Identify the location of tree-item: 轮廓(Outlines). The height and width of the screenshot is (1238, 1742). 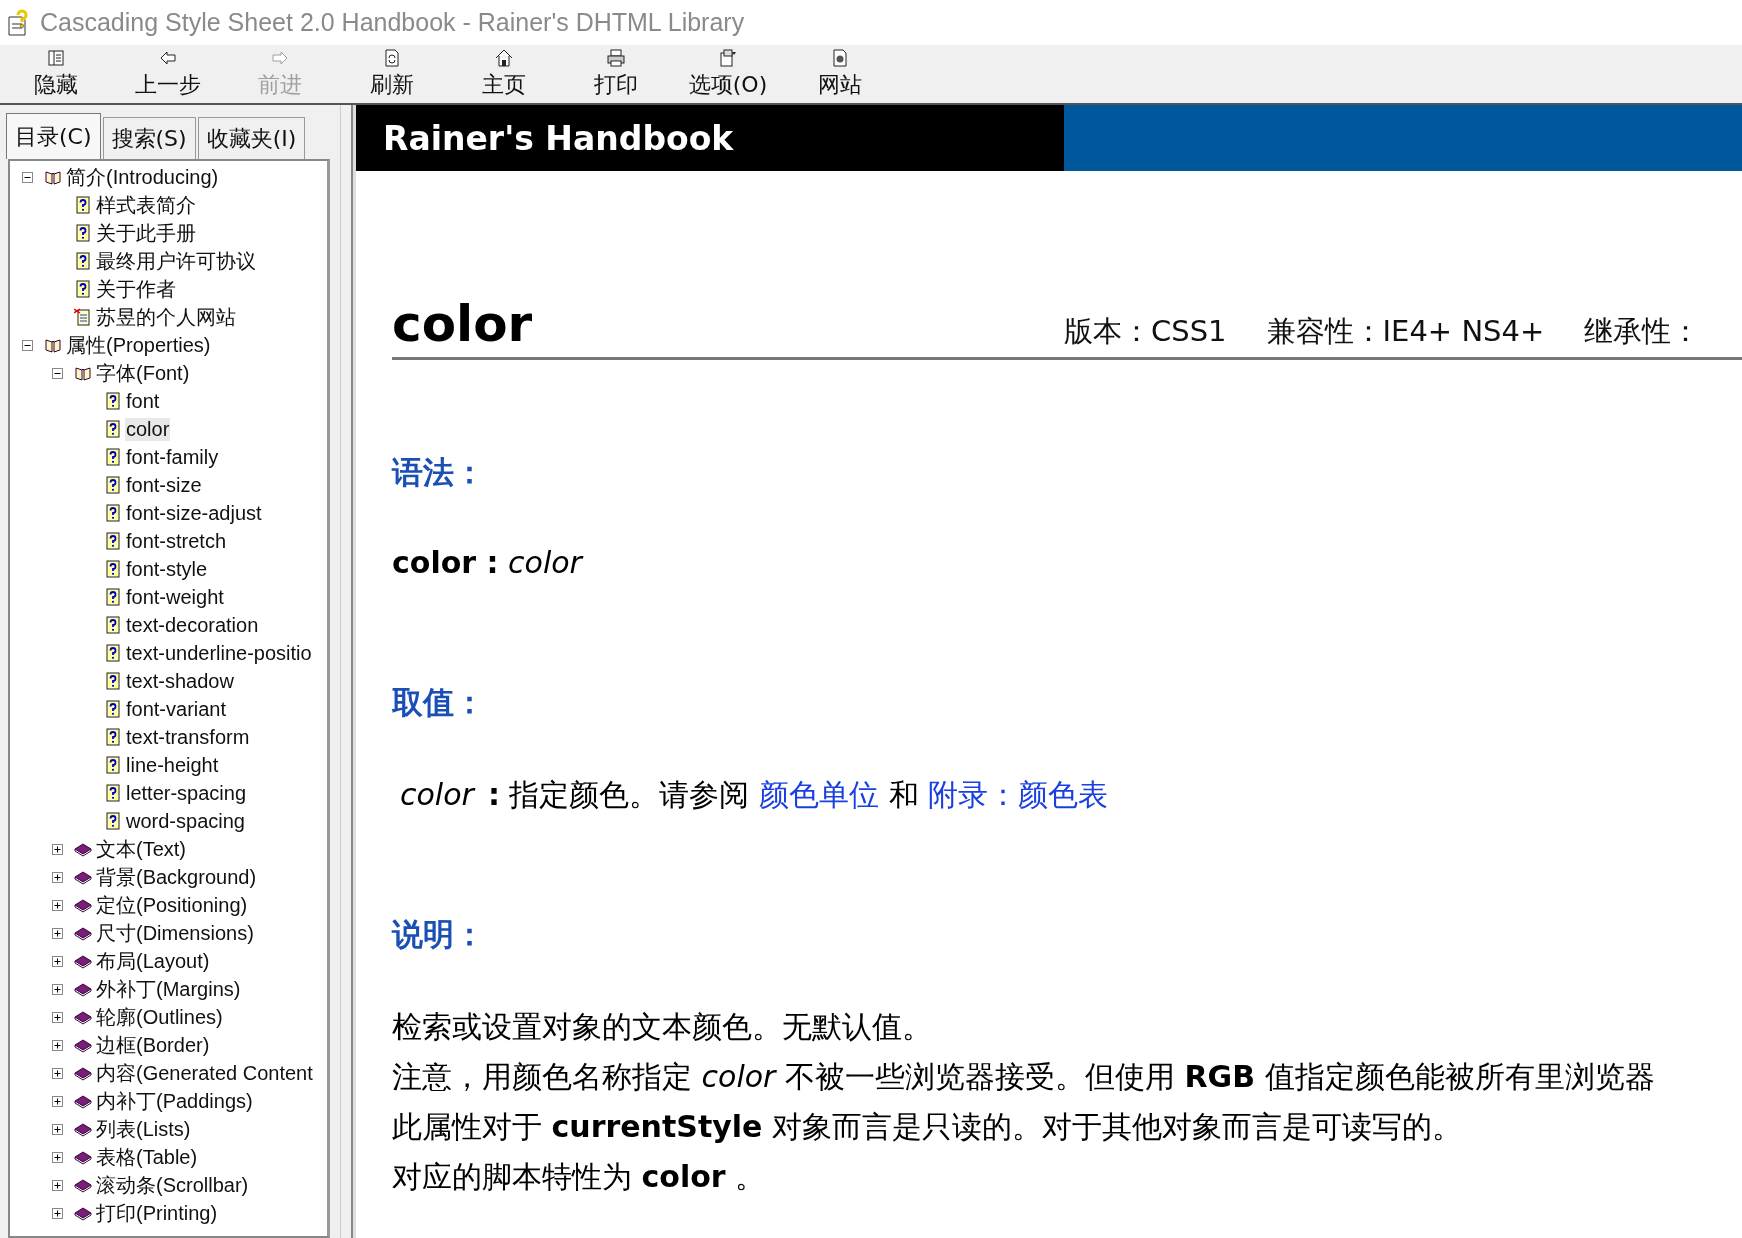
(159, 1017).